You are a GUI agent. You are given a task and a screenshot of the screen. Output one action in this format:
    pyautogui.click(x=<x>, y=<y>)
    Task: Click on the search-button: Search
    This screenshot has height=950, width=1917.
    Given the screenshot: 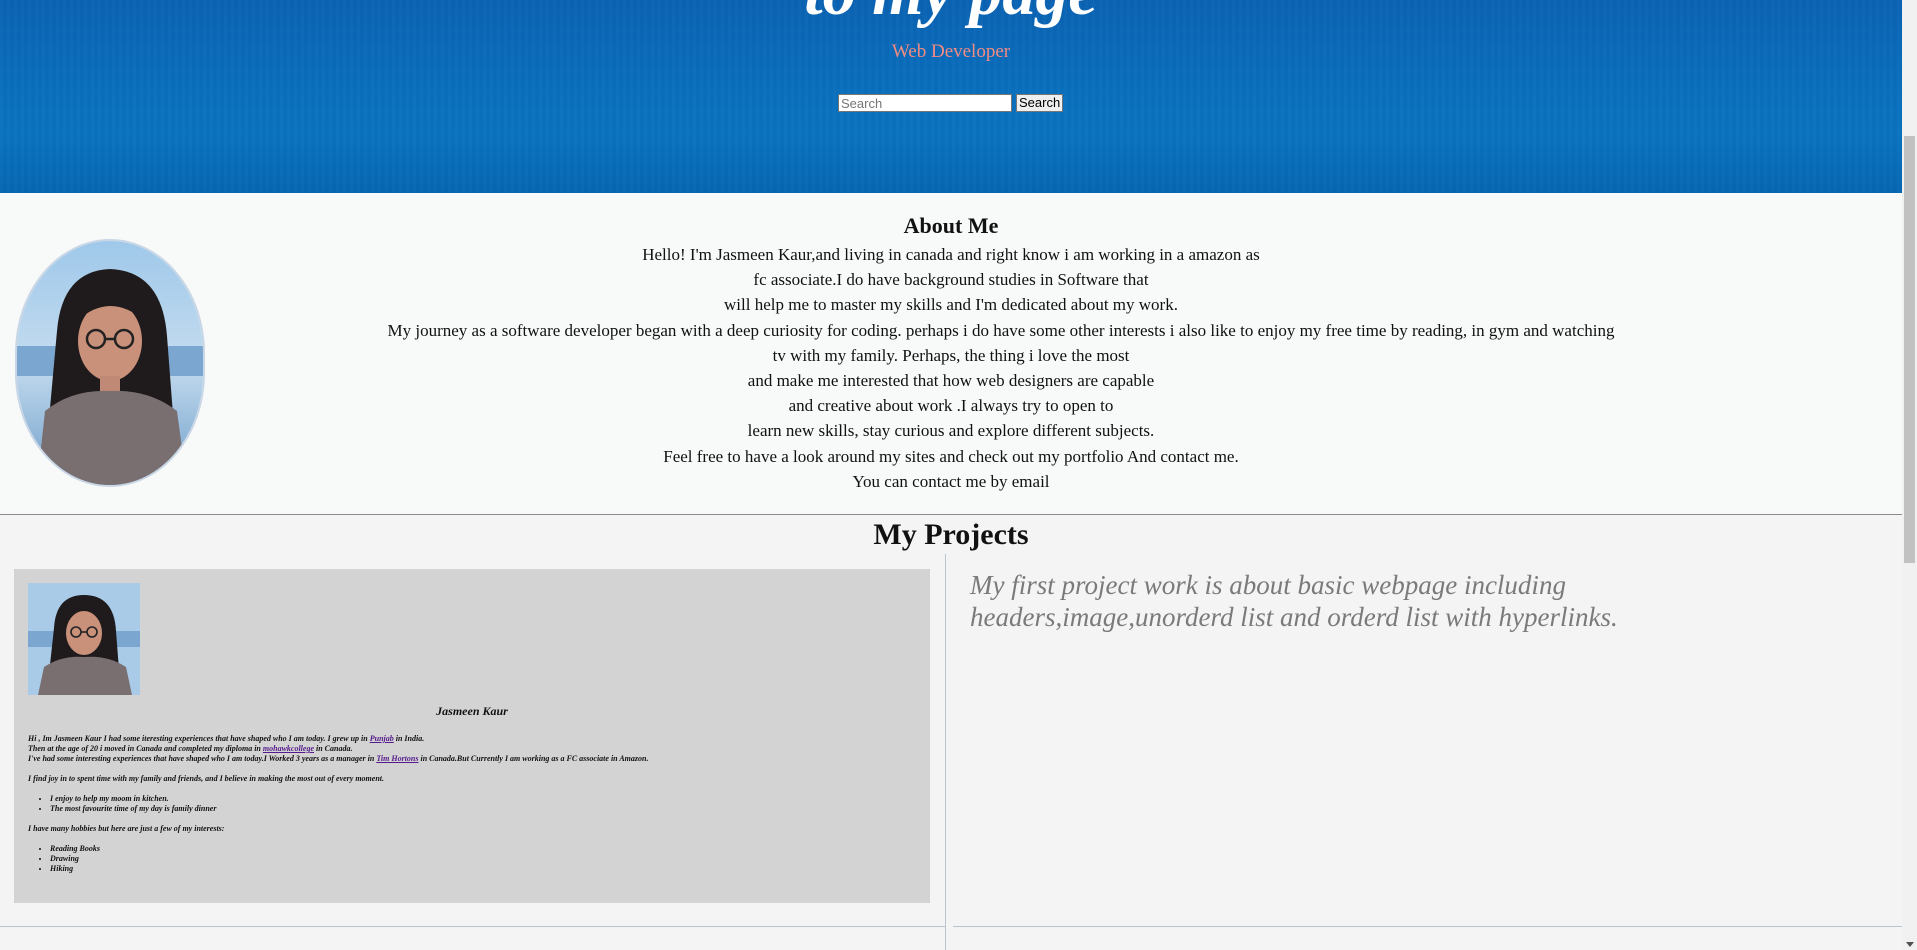 What is the action you would take?
    pyautogui.click(x=1040, y=103)
    